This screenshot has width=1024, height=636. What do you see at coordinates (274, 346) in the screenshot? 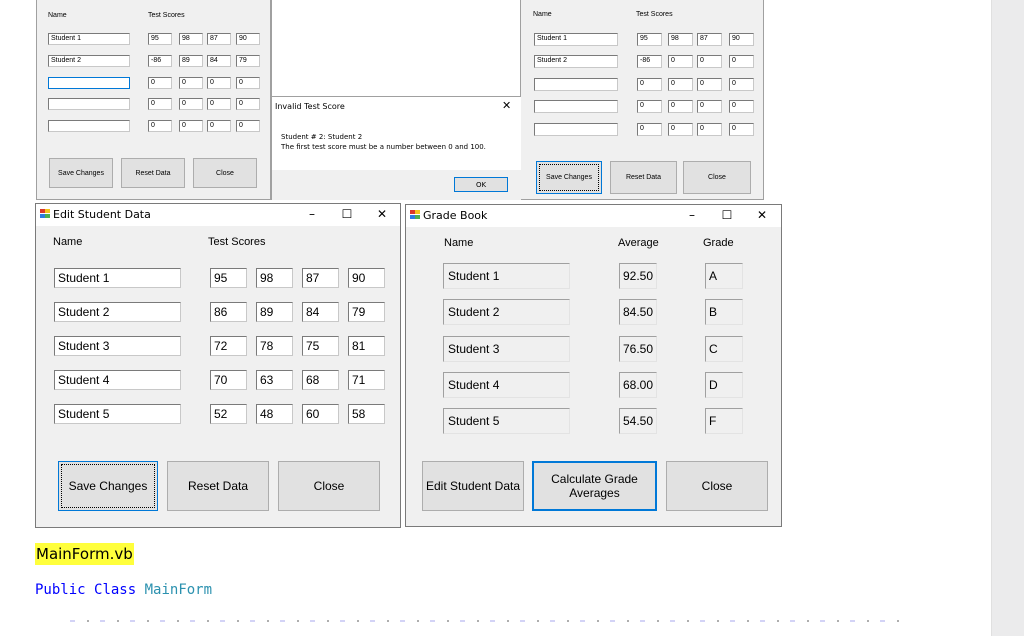
I see `test-score-input: 78` at bounding box center [274, 346].